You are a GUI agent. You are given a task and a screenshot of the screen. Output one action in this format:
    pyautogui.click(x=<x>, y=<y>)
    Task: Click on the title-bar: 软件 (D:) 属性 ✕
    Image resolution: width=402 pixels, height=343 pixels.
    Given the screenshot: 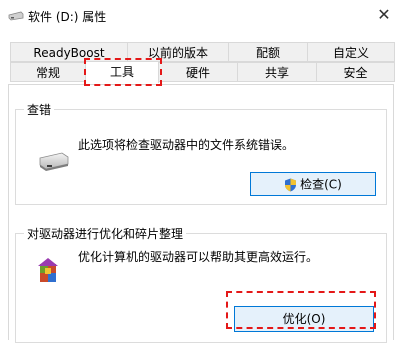 What is the action you would take?
    pyautogui.click(x=201, y=16)
    